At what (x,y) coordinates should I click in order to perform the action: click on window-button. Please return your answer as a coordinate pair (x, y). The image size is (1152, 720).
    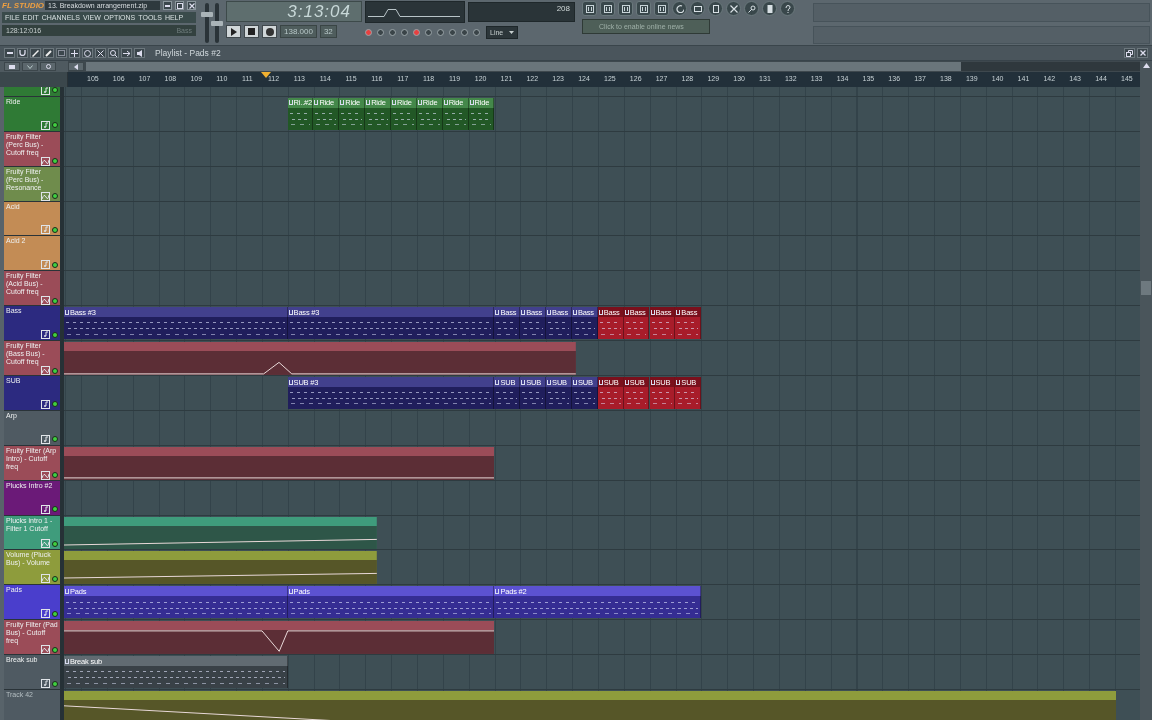
    Looking at the image, I should click on (697, 8).